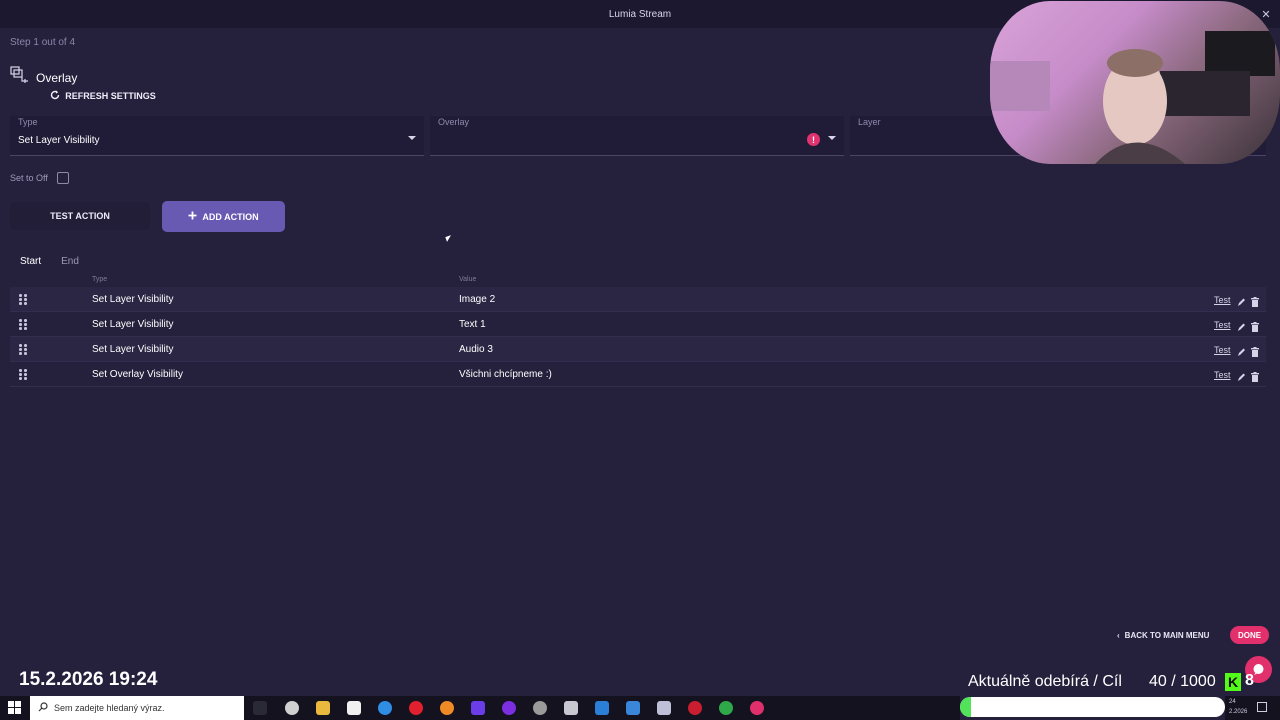 The width and height of the screenshot is (1280, 720). What do you see at coordinates (1118, 635) in the screenshot?
I see `chevron-left-icon: ‹` at bounding box center [1118, 635].